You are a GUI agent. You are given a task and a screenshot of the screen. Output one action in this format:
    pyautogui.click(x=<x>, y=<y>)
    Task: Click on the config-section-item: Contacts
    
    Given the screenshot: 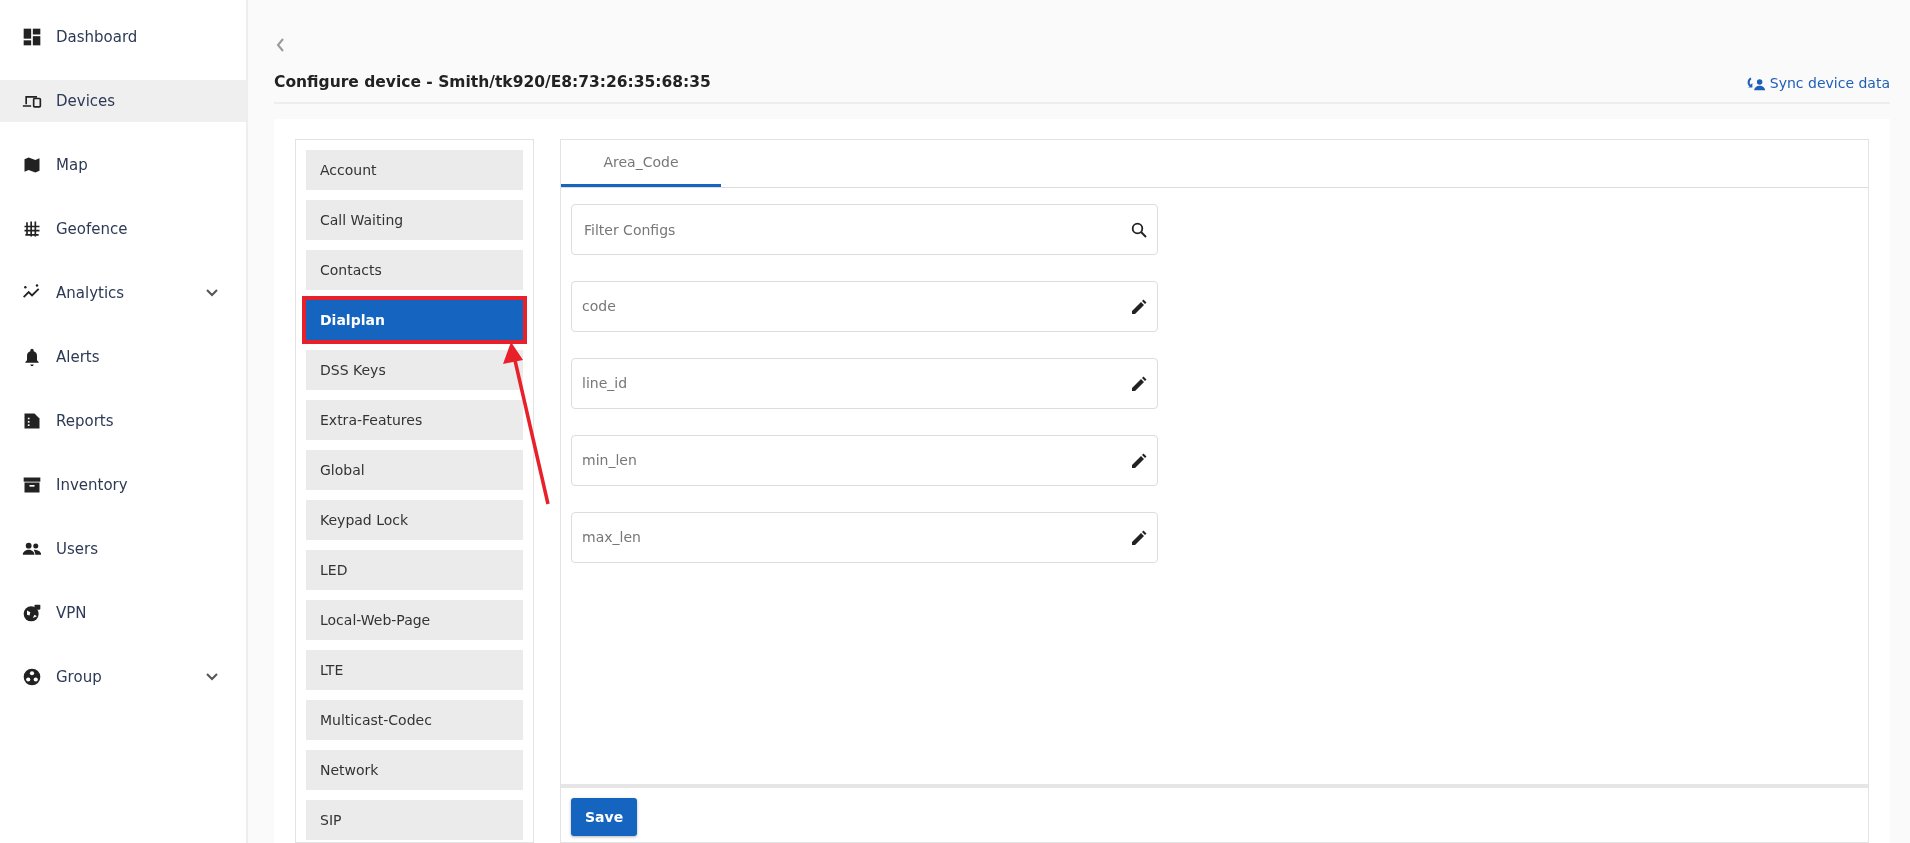 What is the action you would take?
    pyautogui.click(x=414, y=270)
    